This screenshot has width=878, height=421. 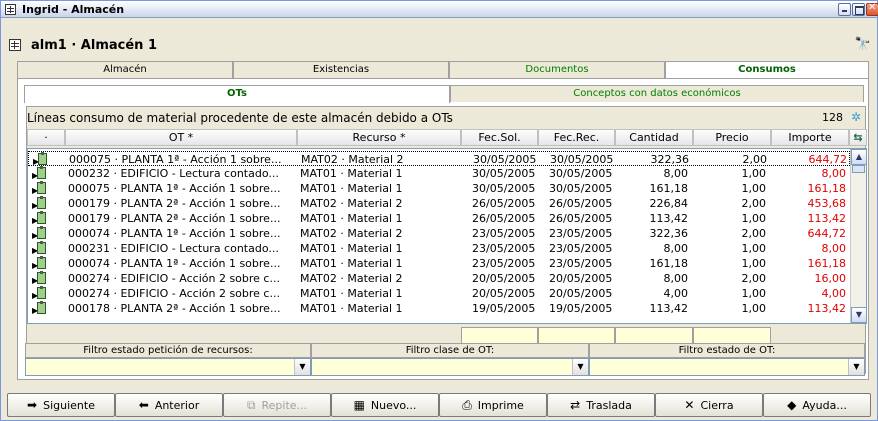 I want to click on arrow-right-icon: ➡, so click(x=32, y=405).